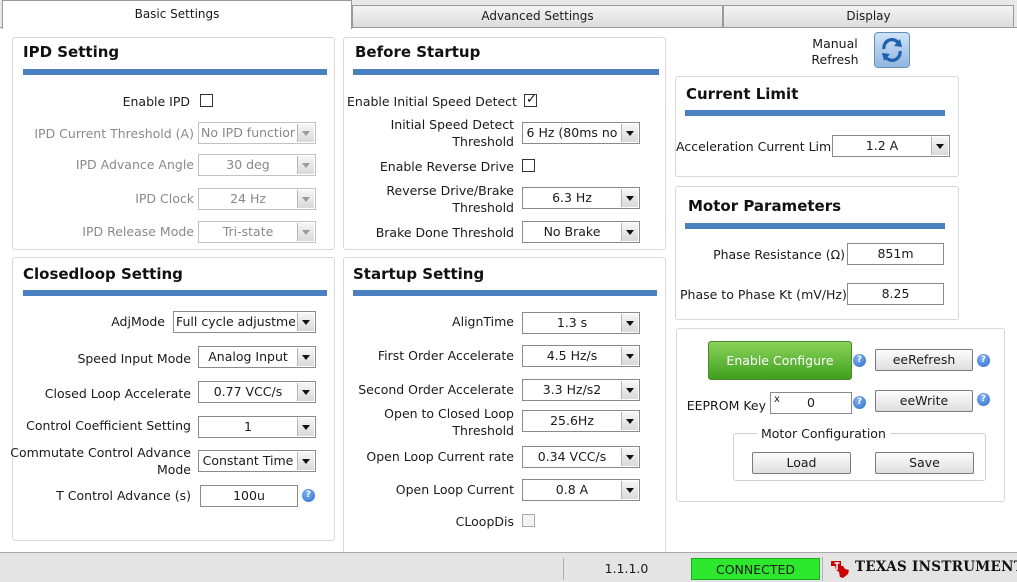  What do you see at coordinates (440, 456) in the screenshot?
I see `open-loop-current-rate-label: Open Loop Current rate` at bounding box center [440, 456].